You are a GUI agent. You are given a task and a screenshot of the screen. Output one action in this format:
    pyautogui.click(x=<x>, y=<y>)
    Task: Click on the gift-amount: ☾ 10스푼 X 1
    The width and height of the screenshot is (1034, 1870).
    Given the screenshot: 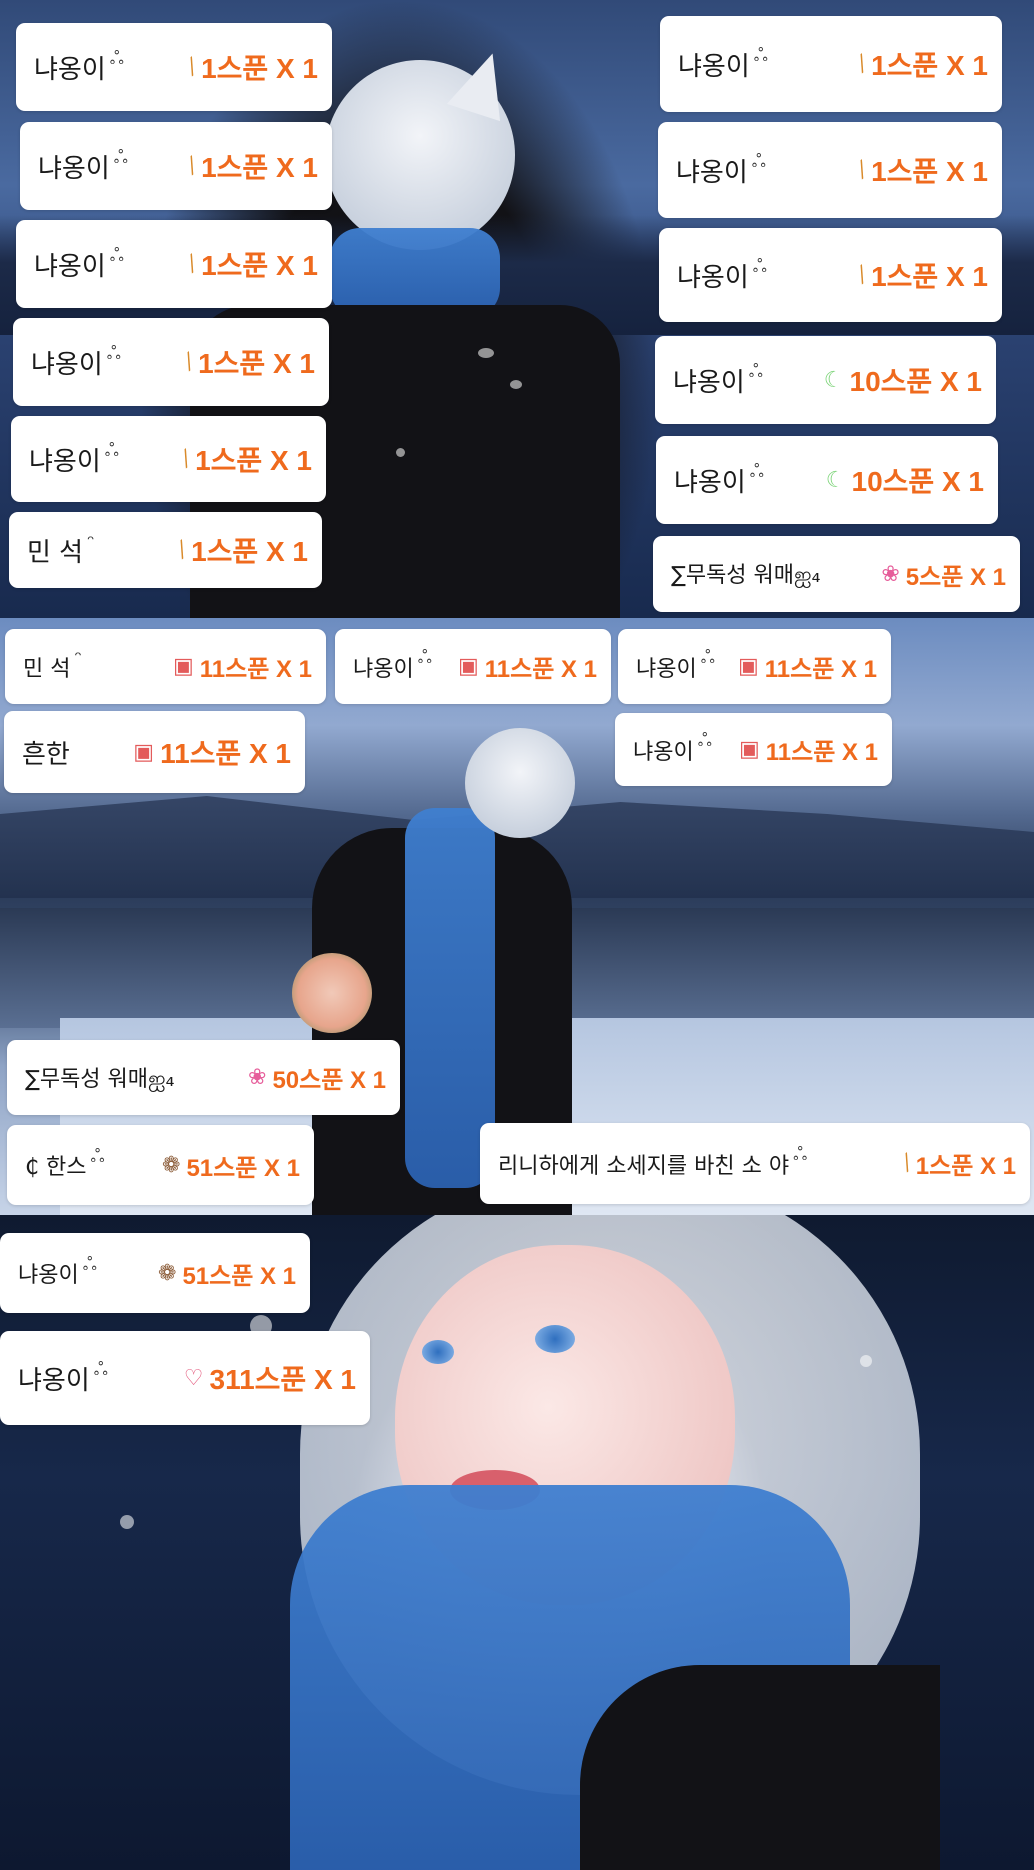 What is the action you would take?
    pyautogui.click(x=903, y=380)
    